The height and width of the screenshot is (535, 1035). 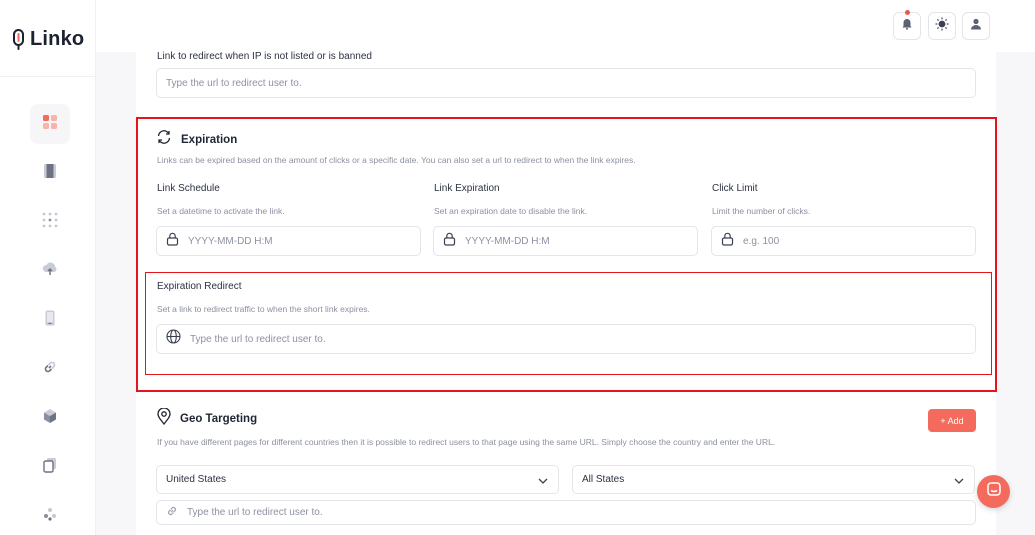 I want to click on user-icon, so click(x=976, y=26).